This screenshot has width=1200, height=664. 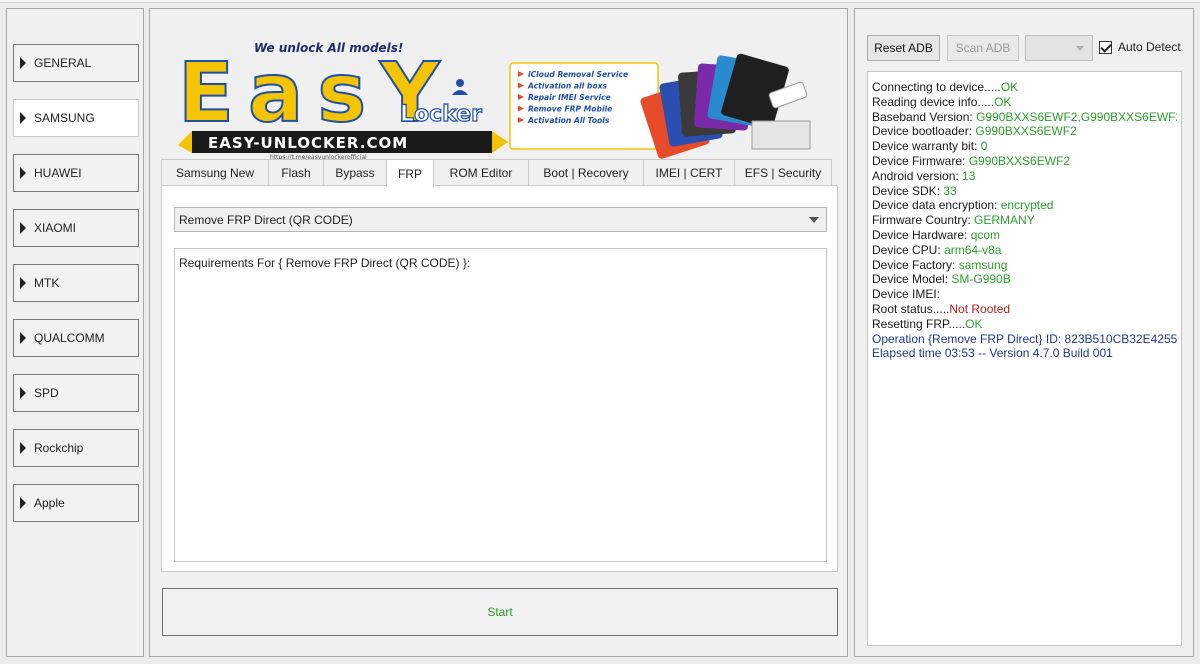 I want to click on chevron-down-icon, so click(x=1080, y=48).